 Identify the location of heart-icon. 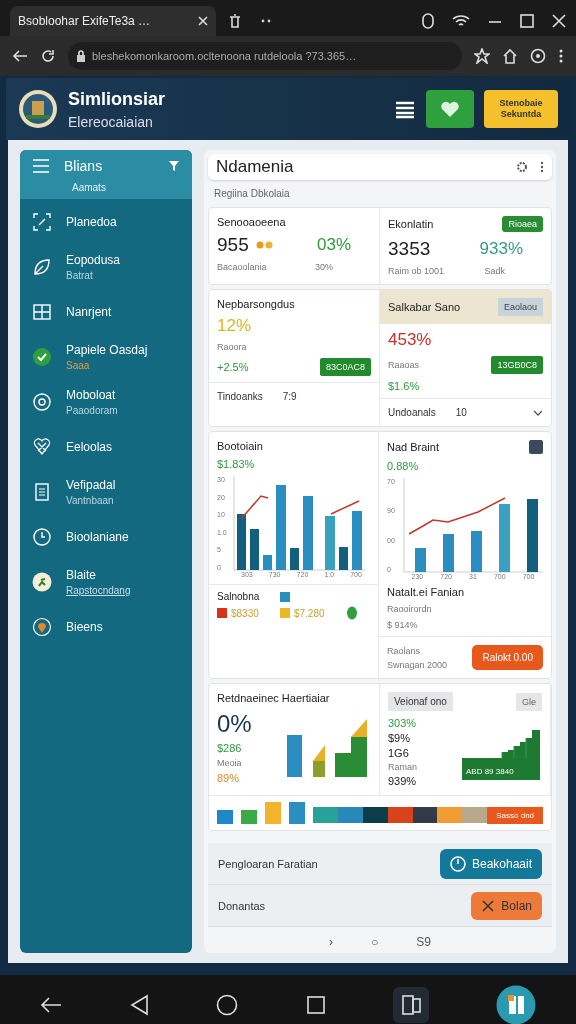
(450, 109).